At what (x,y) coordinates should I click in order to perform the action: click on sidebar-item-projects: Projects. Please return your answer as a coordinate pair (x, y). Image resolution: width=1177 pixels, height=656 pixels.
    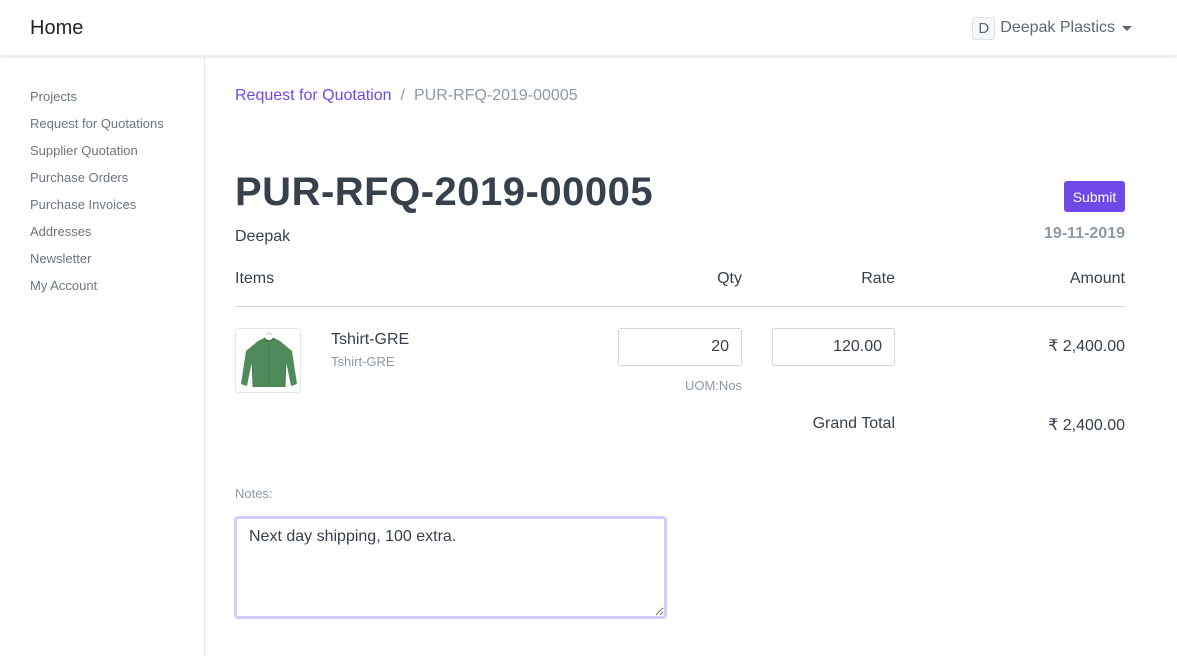
    Looking at the image, I should click on (102, 101).